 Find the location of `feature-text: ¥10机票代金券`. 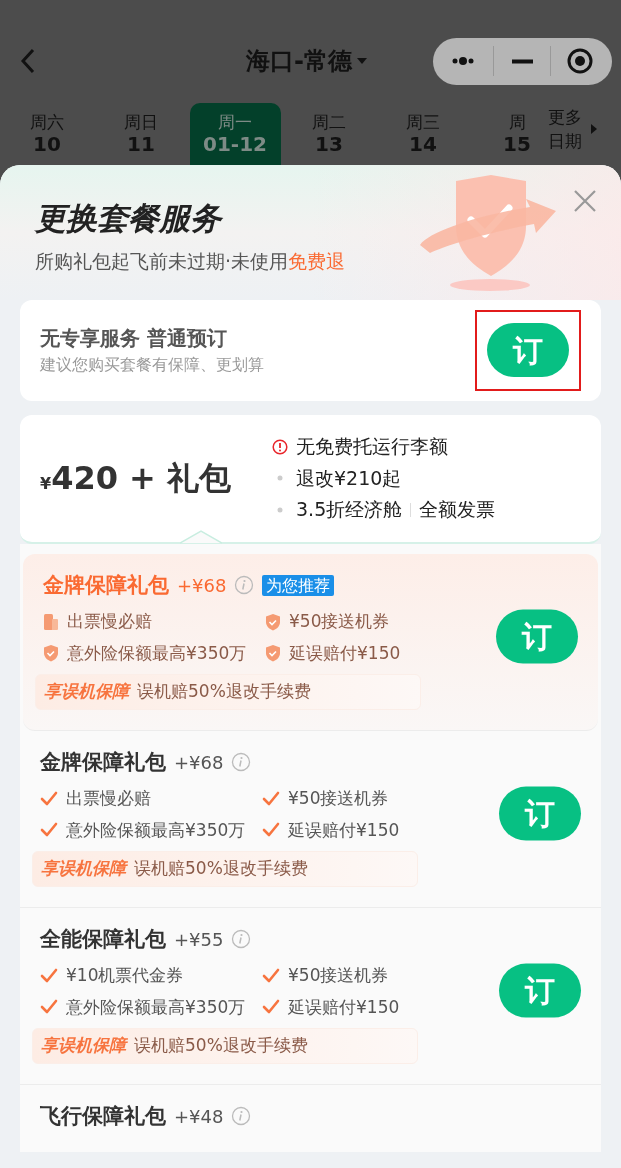

feature-text: ¥10机票代金券 is located at coordinates (125, 975).